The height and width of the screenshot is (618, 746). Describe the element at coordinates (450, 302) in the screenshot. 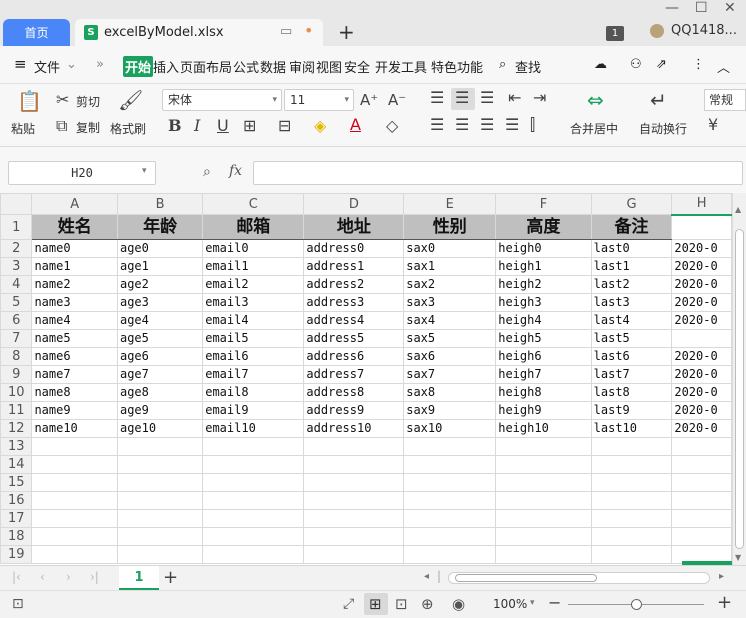

I see `table-cell: sax3` at that location.